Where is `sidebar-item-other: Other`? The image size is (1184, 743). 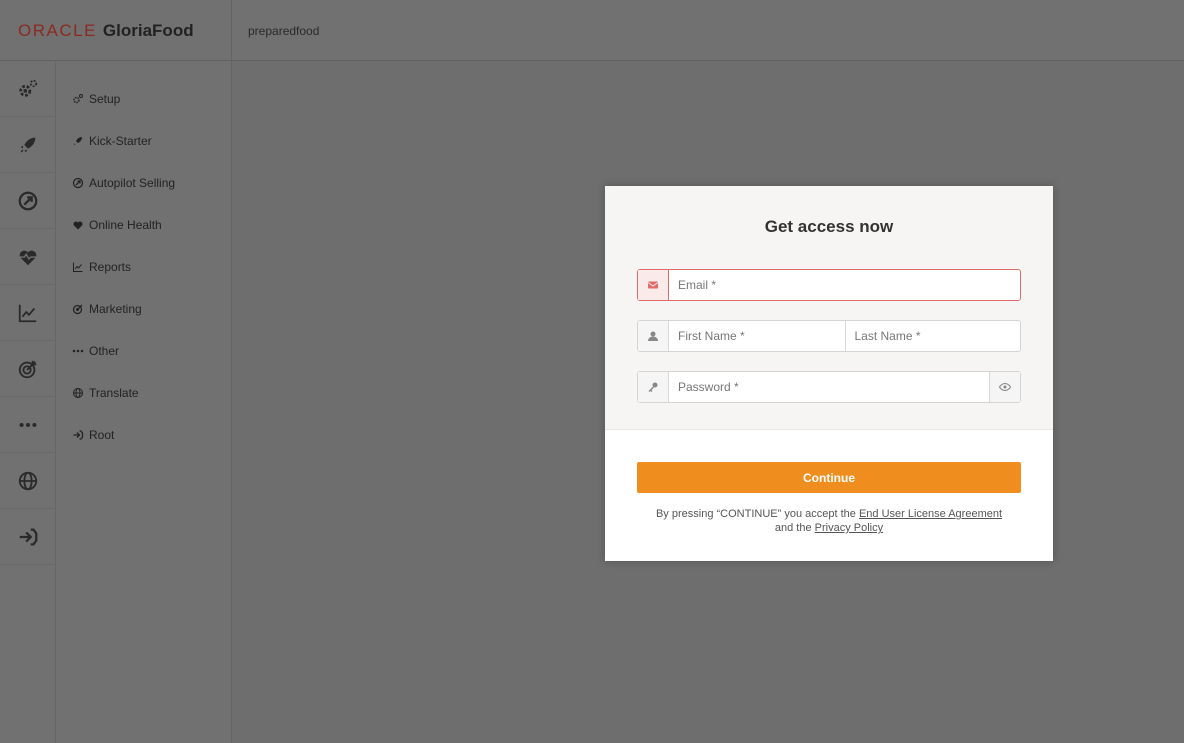
sidebar-item-other: Other is located at coordinates (143, 351).